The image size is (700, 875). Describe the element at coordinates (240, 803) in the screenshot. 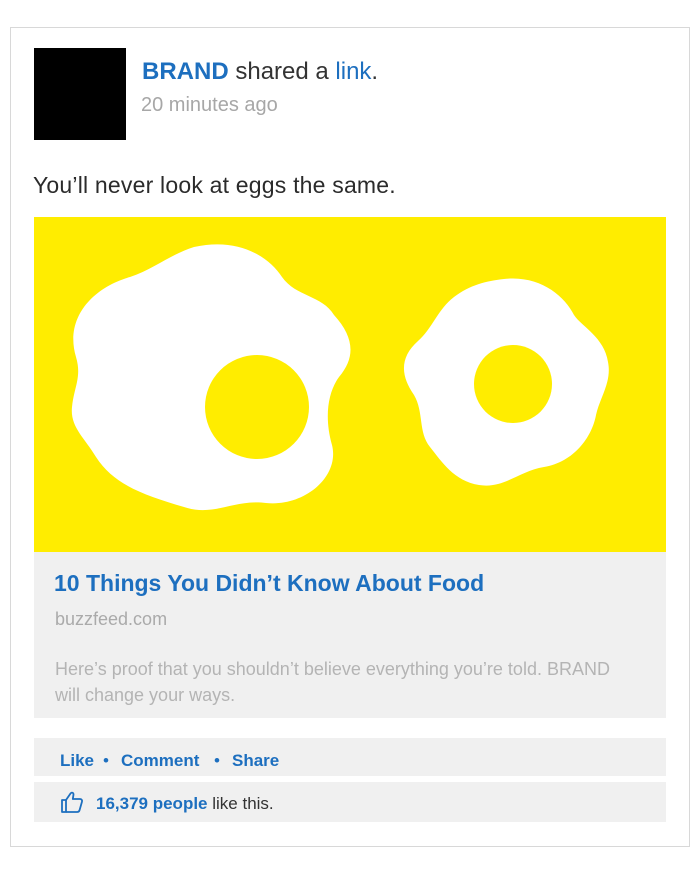

I see `likes-suffix: like this.` at that location.